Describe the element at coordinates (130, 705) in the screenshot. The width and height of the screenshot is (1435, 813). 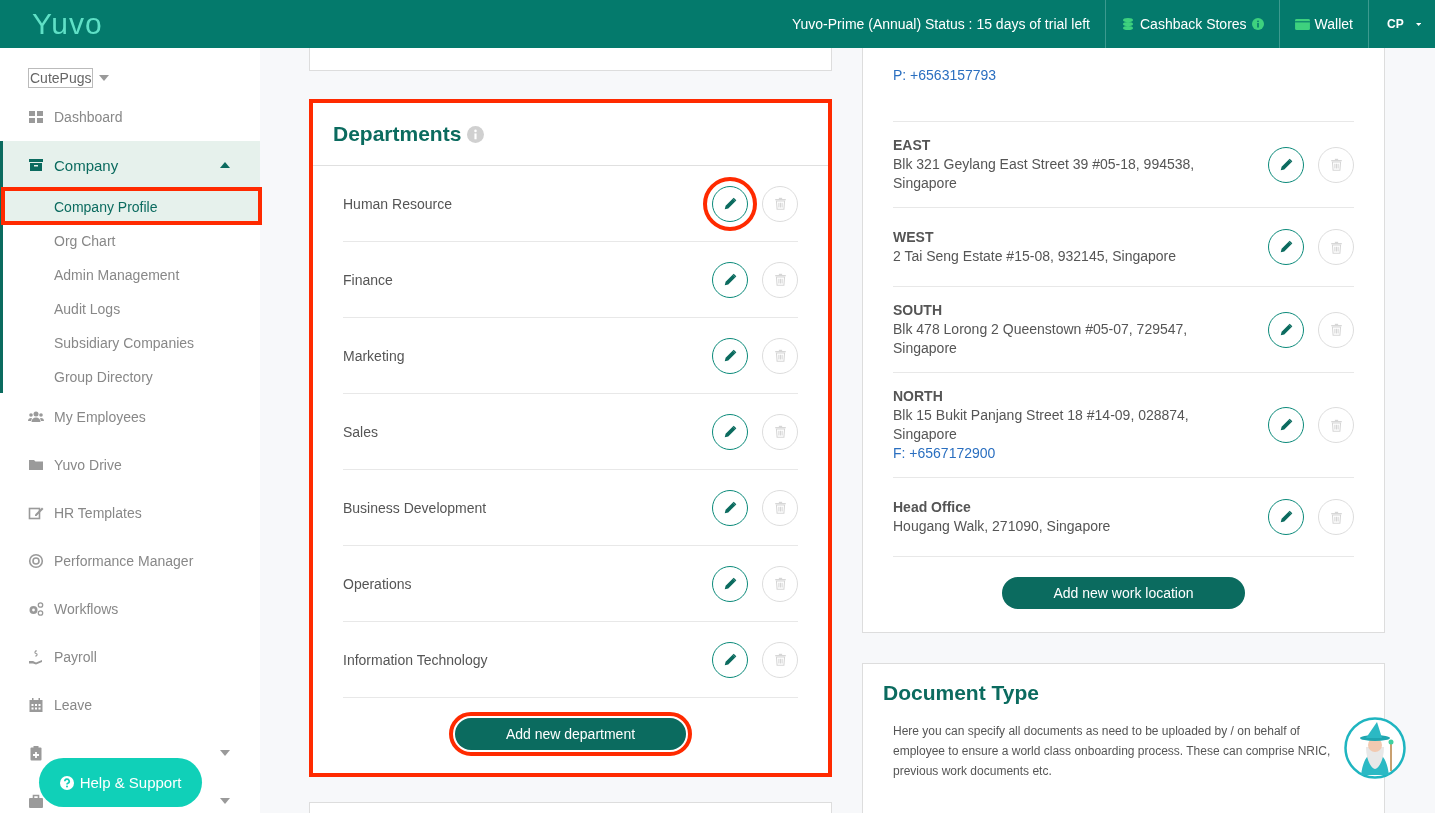
I see `sidebar-item: Leave` at that location.